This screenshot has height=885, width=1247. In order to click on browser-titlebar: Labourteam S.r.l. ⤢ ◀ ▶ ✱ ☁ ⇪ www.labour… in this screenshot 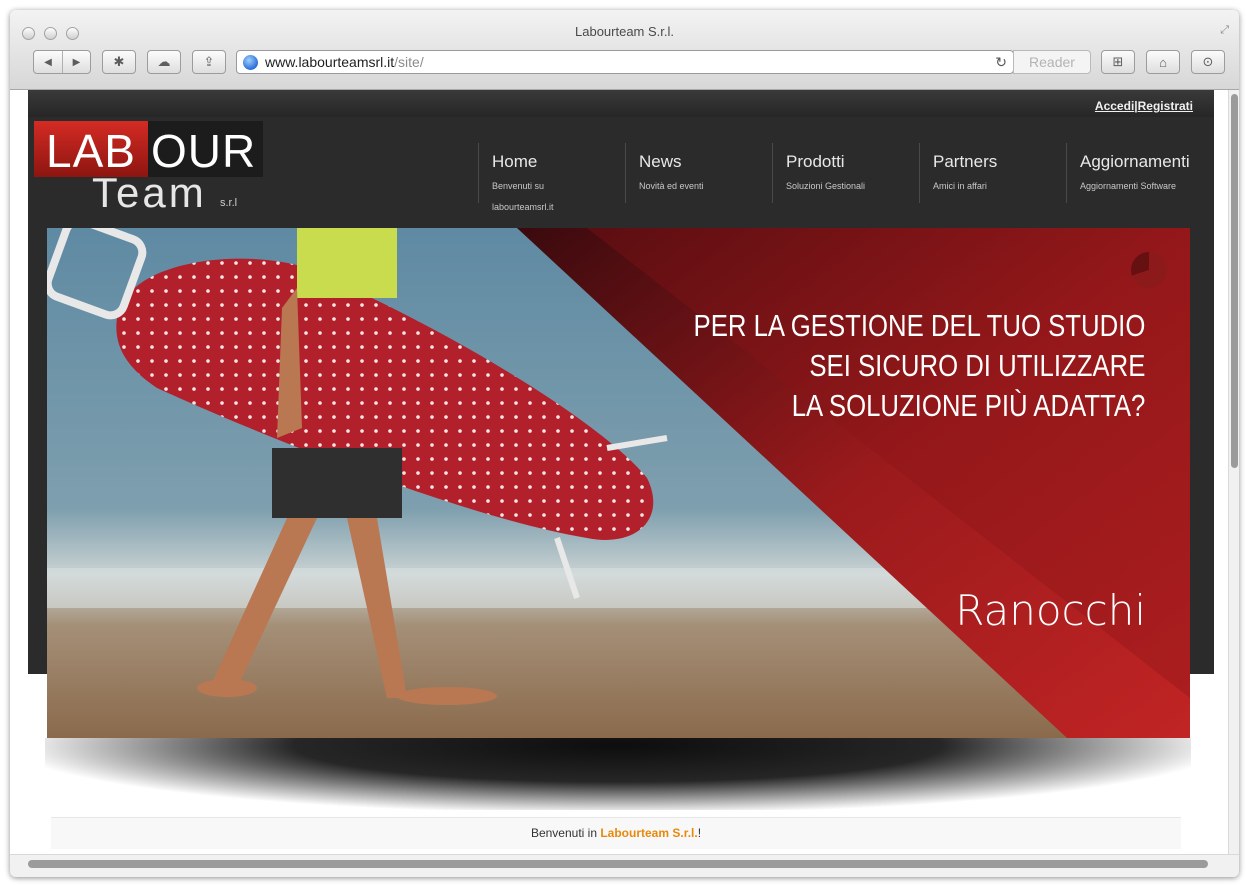, I will do `click(624, 50)`.